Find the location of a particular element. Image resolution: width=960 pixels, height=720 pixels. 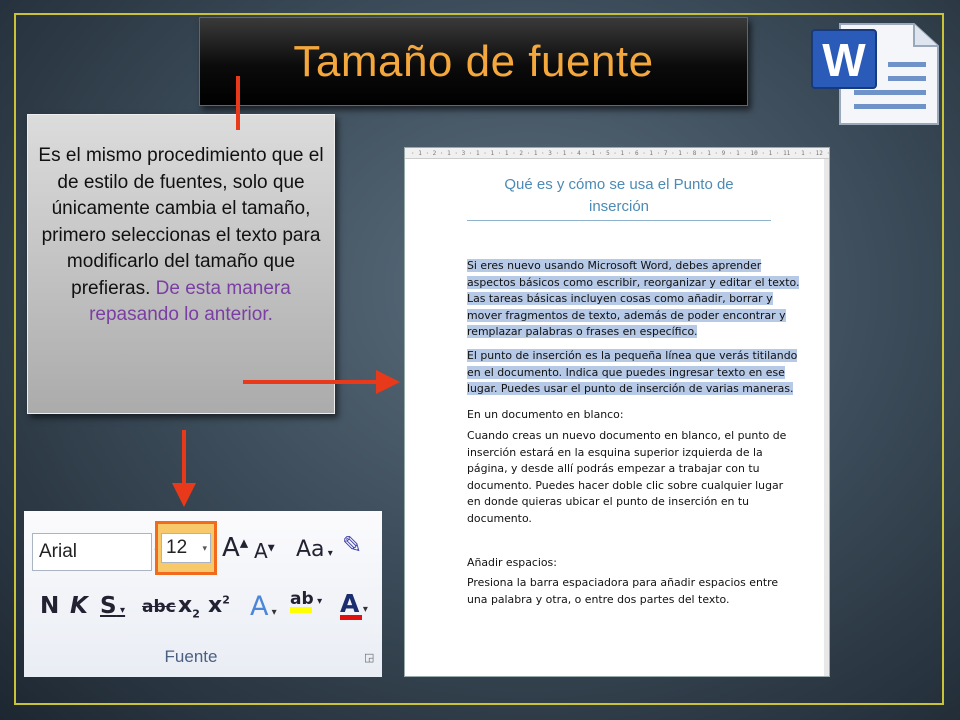

bold-button: N is located at coordinates (49, 606).